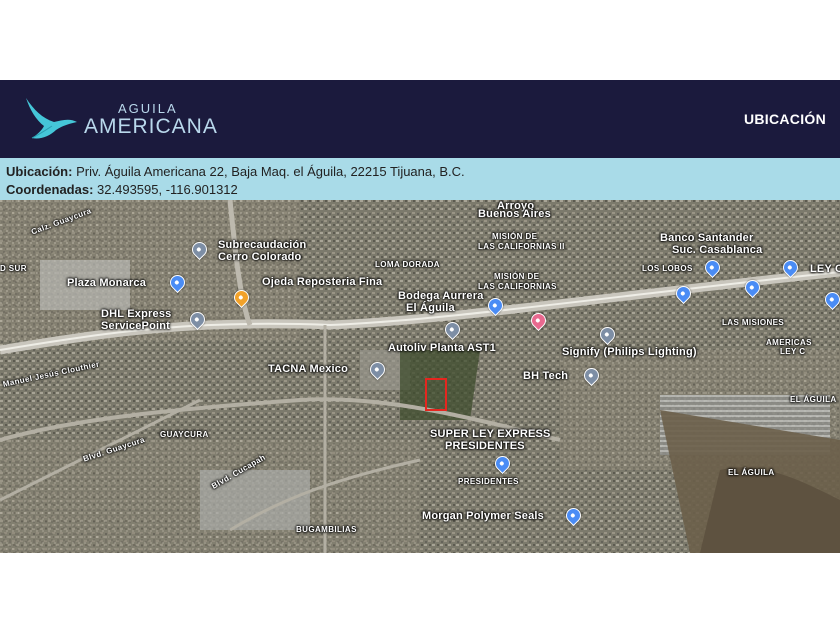  Describe the element at coordinates (813, 399) in the screenshot. I see `map-label-el-aguila-1: EL ÁGUILA` at that location.